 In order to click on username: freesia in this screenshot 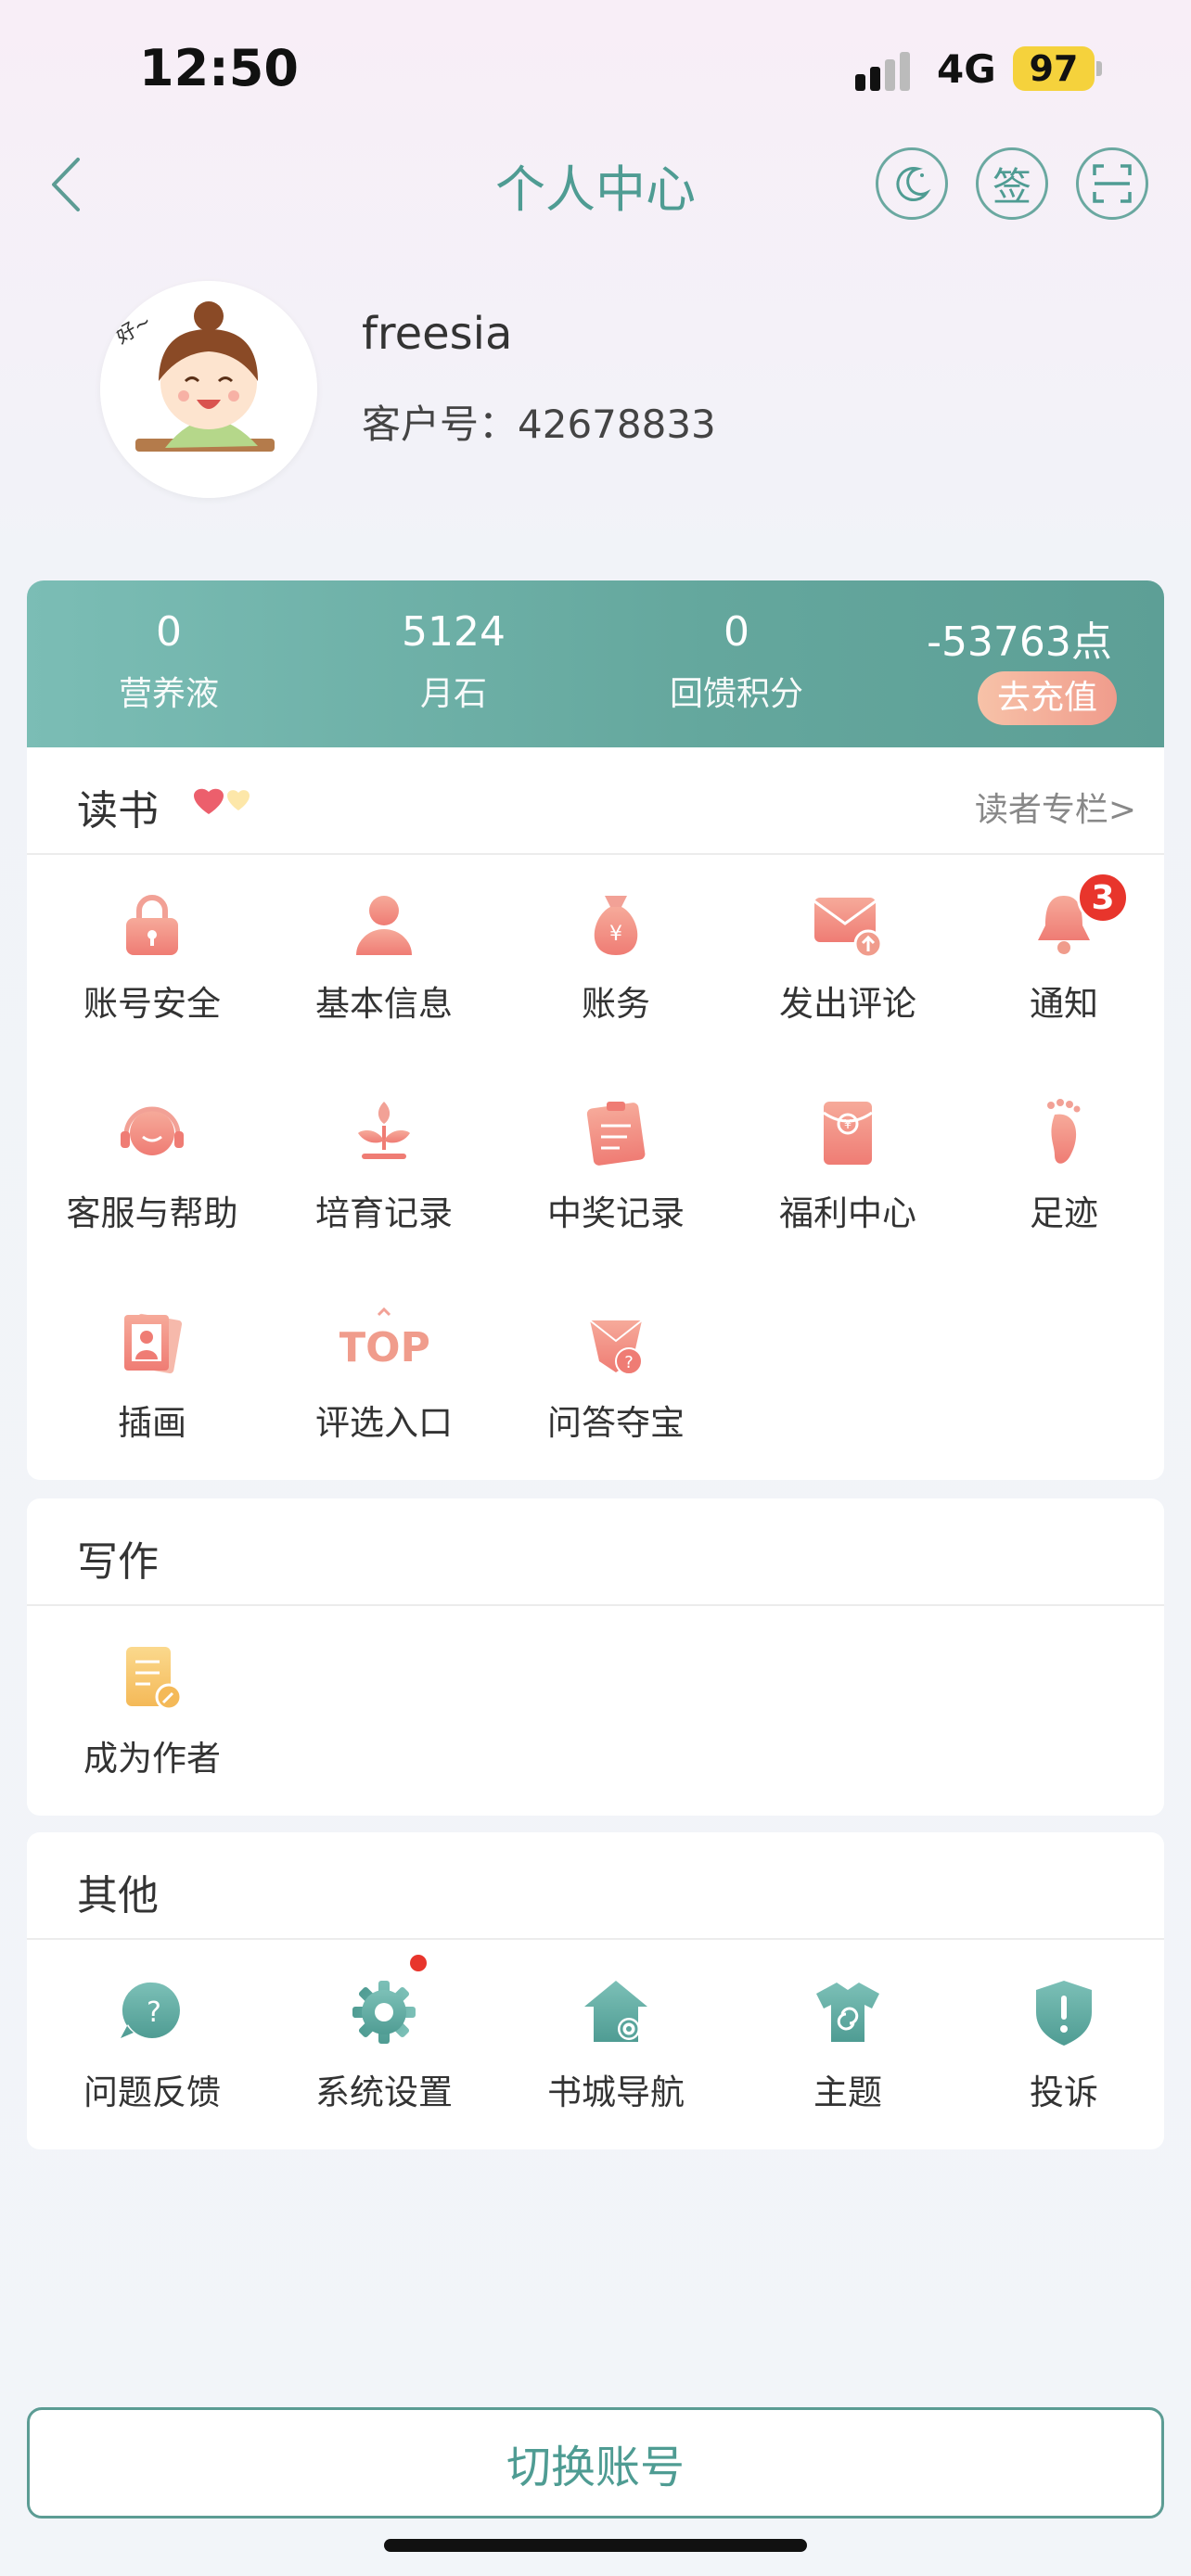, I will do `click(437, 334)`.